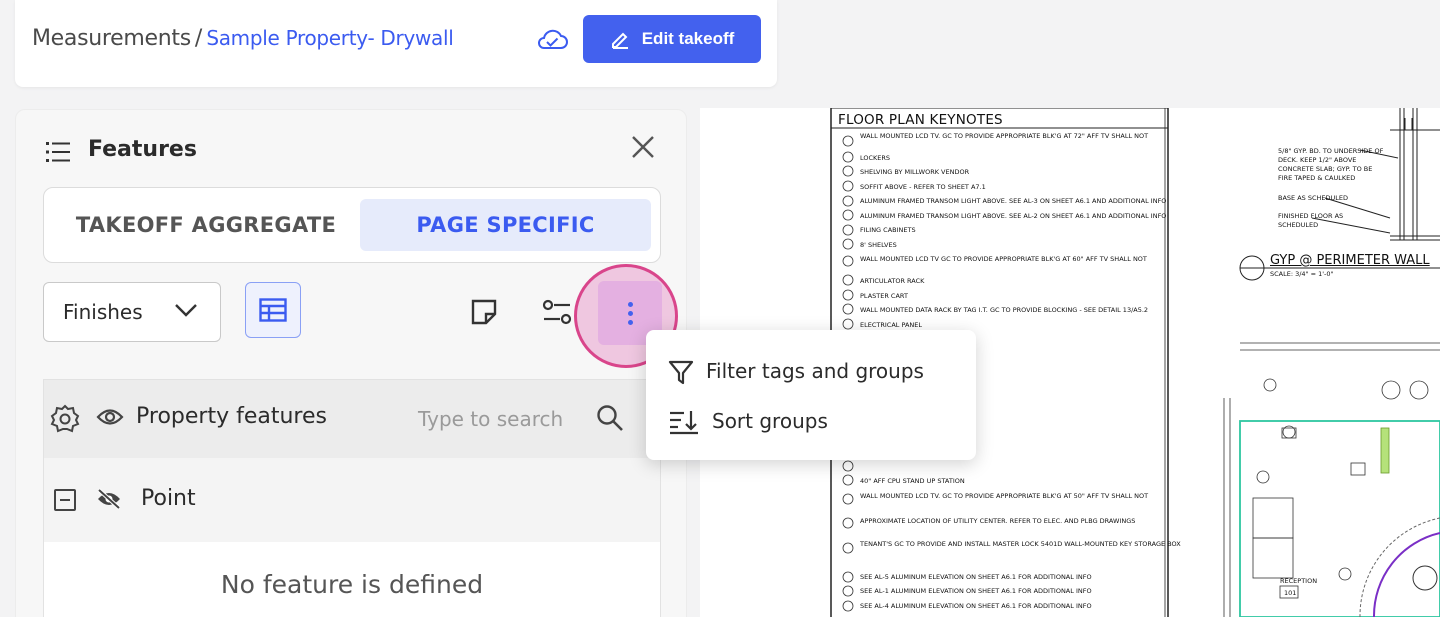 Image resolution: width=1440 pixels, height=617 pixels. Describe the element at coordinates (103, 312) in the screenshot. I see `category-select-value: Finishes` at that location.